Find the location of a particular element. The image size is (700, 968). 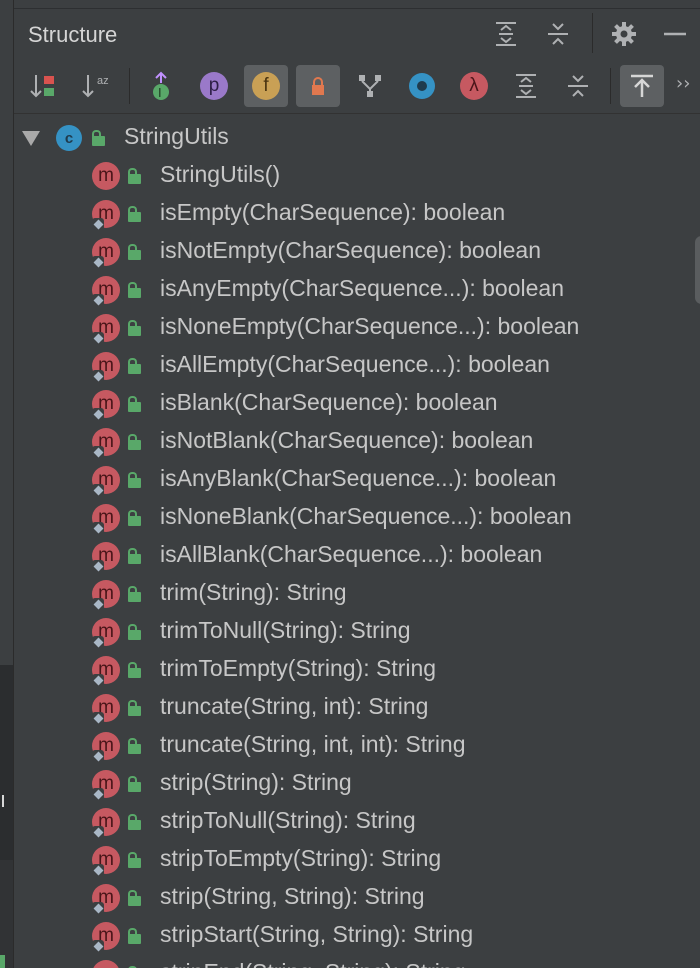

show-lambdas-button: λ is located at coordinates (474, 86).